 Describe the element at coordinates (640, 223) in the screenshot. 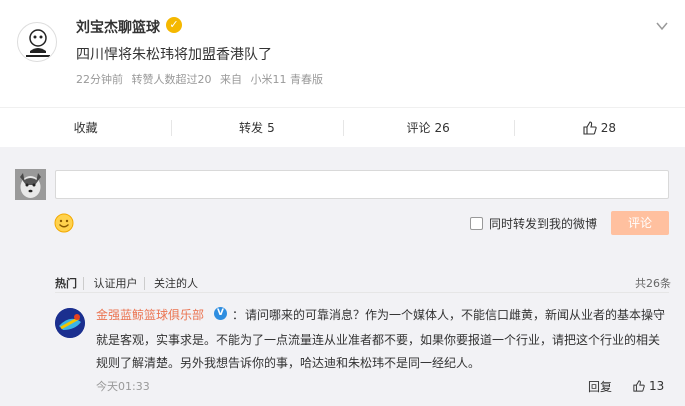

I see `submit-comment-button: 评论` at that location.